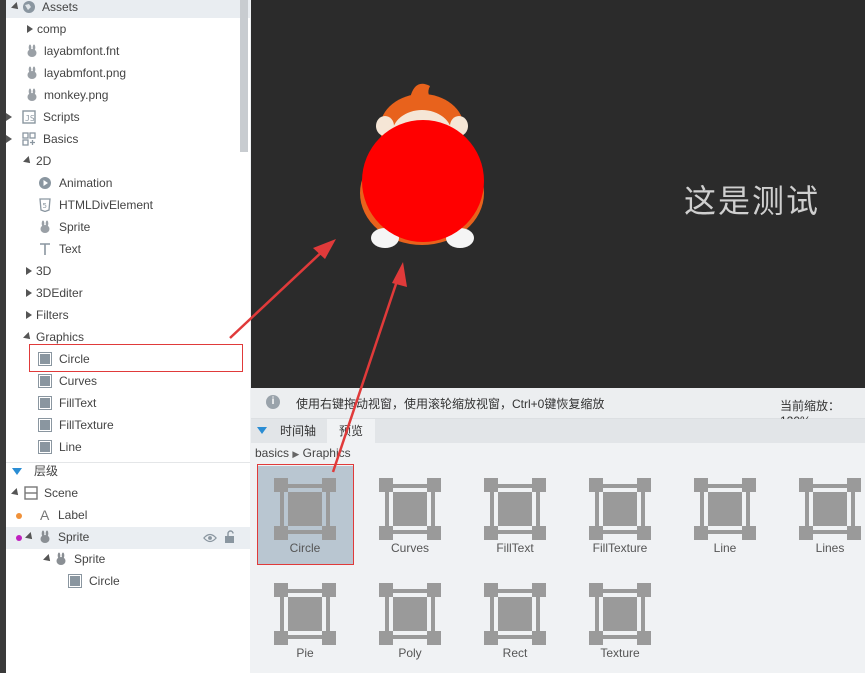 The image size is (865, 673). Describe the element at coordinates (46, 471) in the screenshot. I see `layers-title: 层级` at that location.